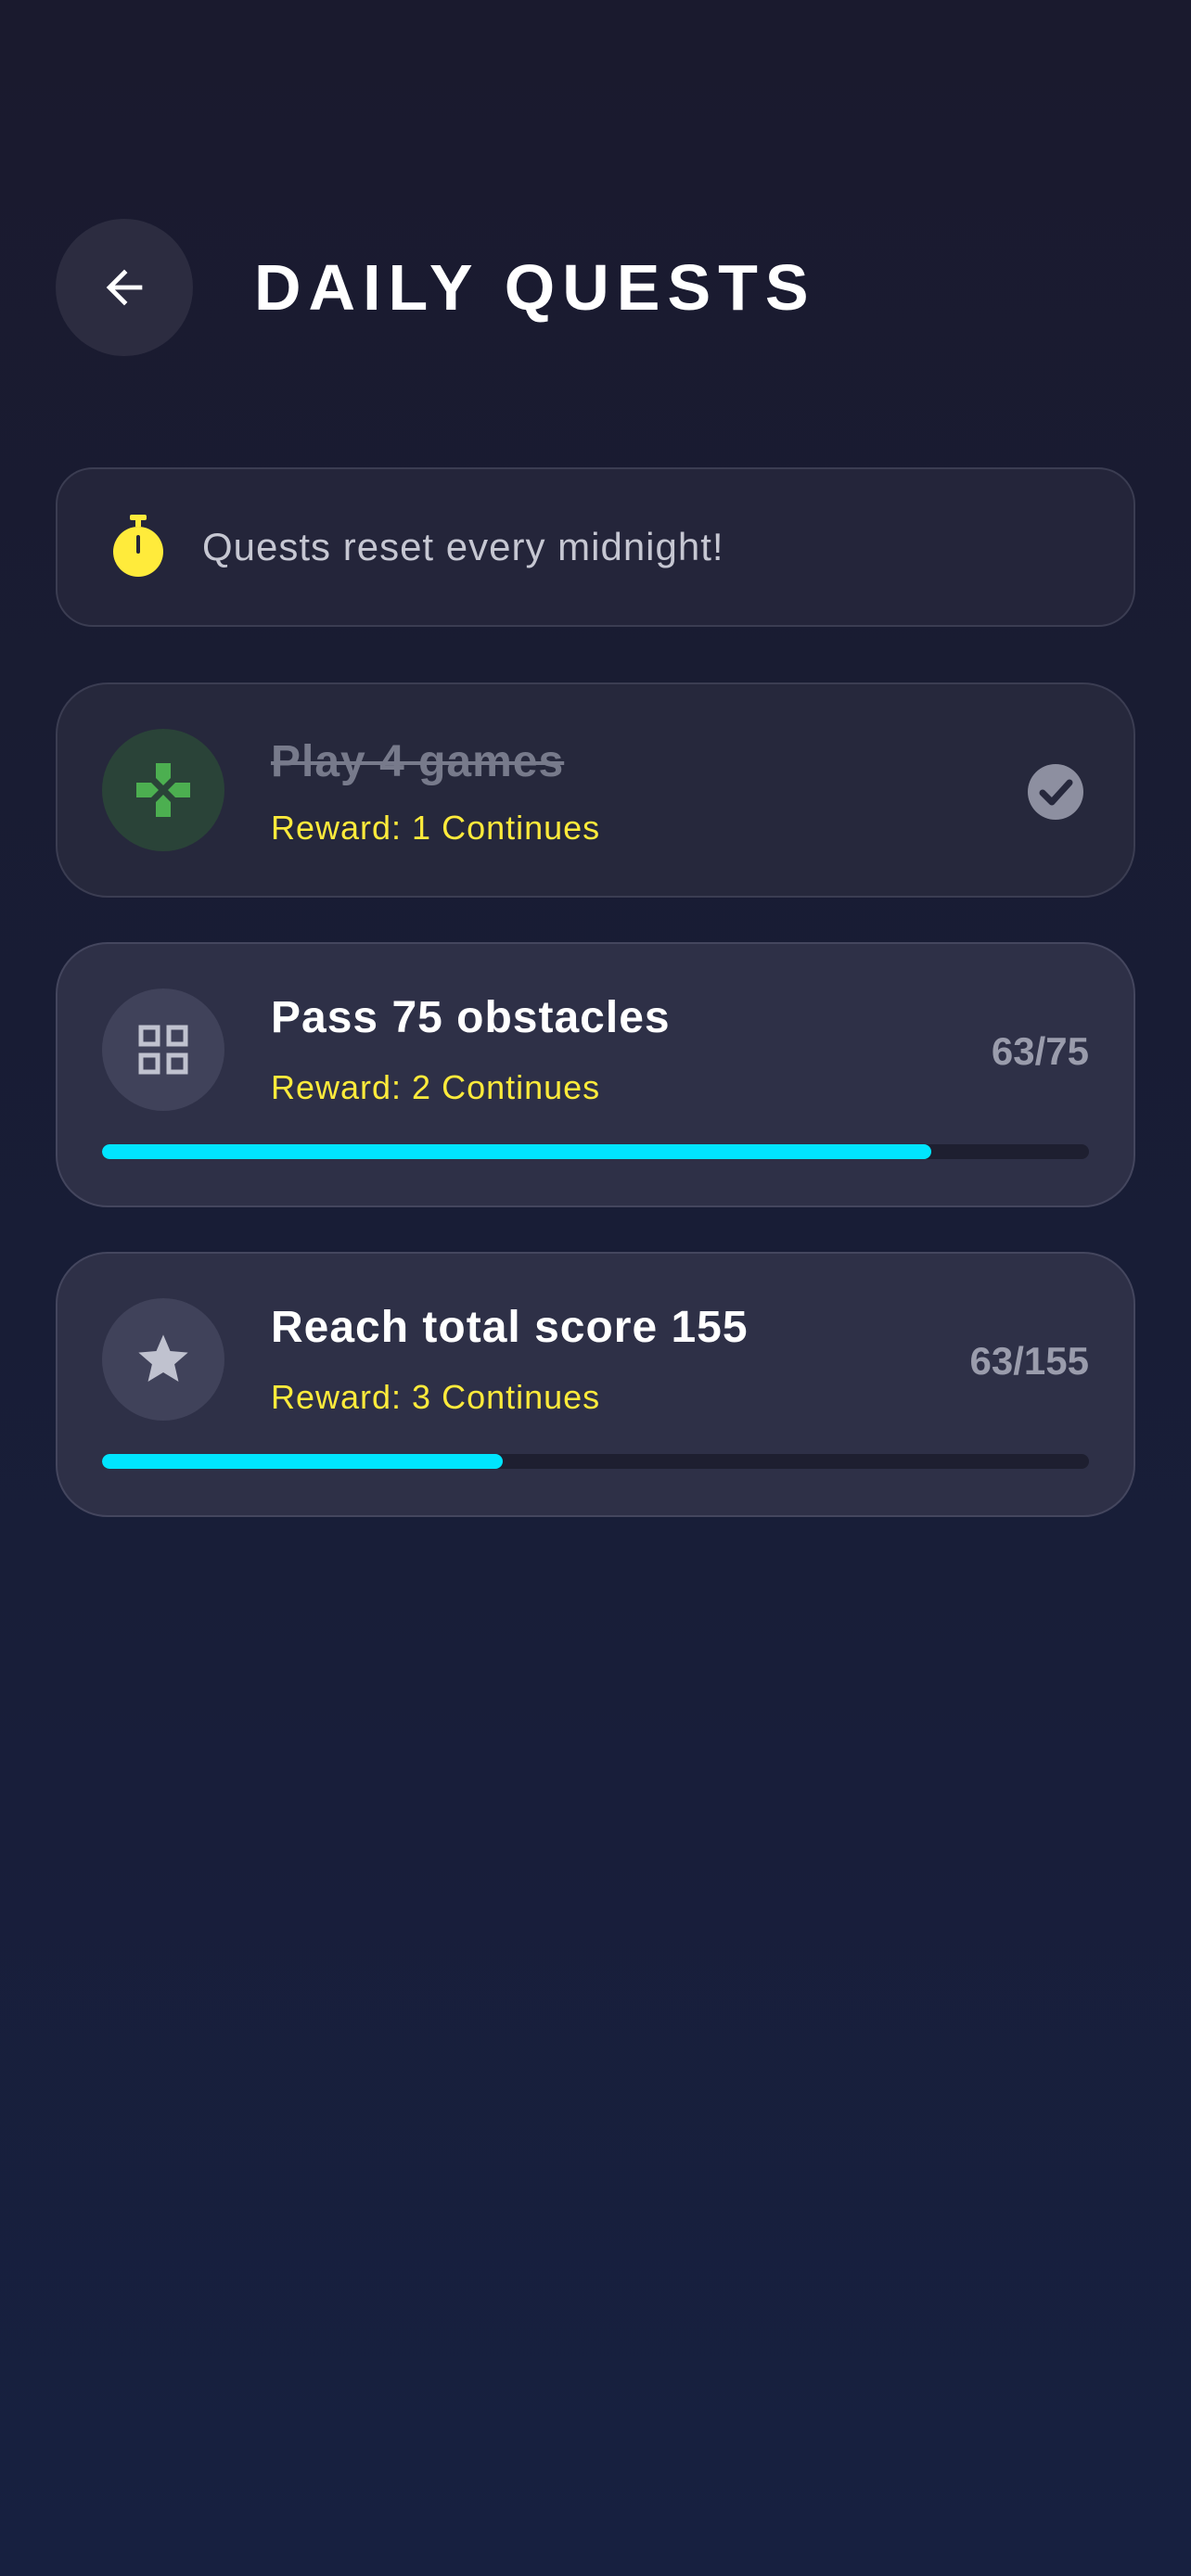 The width and height of the screenshot is (1191, 2576). I want to click on quest-reward: Reward: 3 Continues, so click(436, 1397).